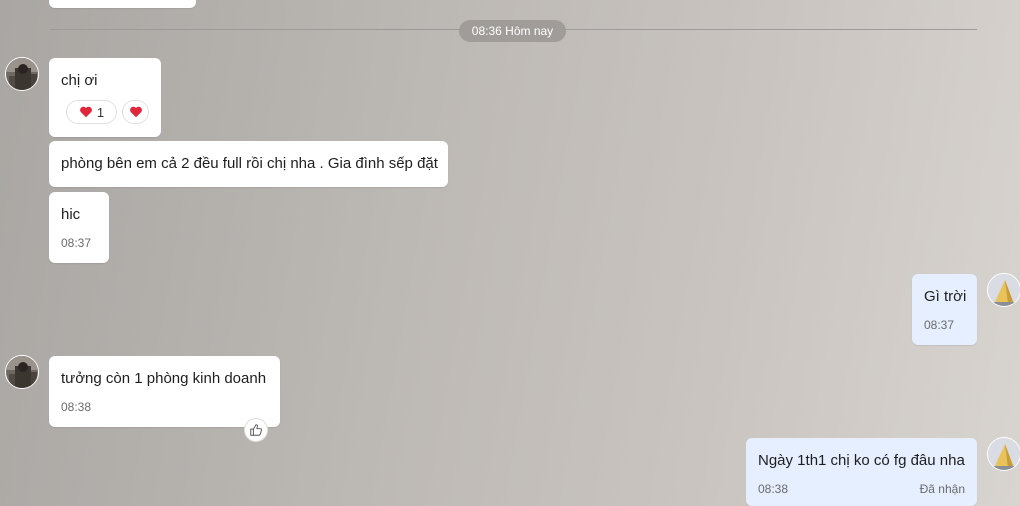 The width and height of the screenshot is (1020, 506). I want to click on message-bubble-incoming: chị ơi 1, so click(105, 97).